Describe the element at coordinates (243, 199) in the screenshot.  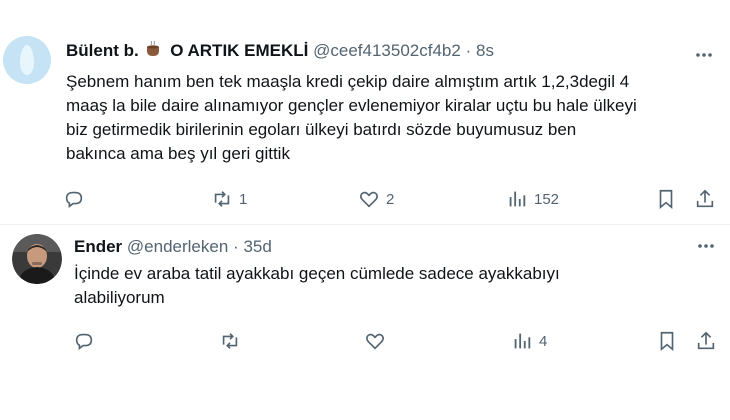
I see `repost-count: 1` at that location.